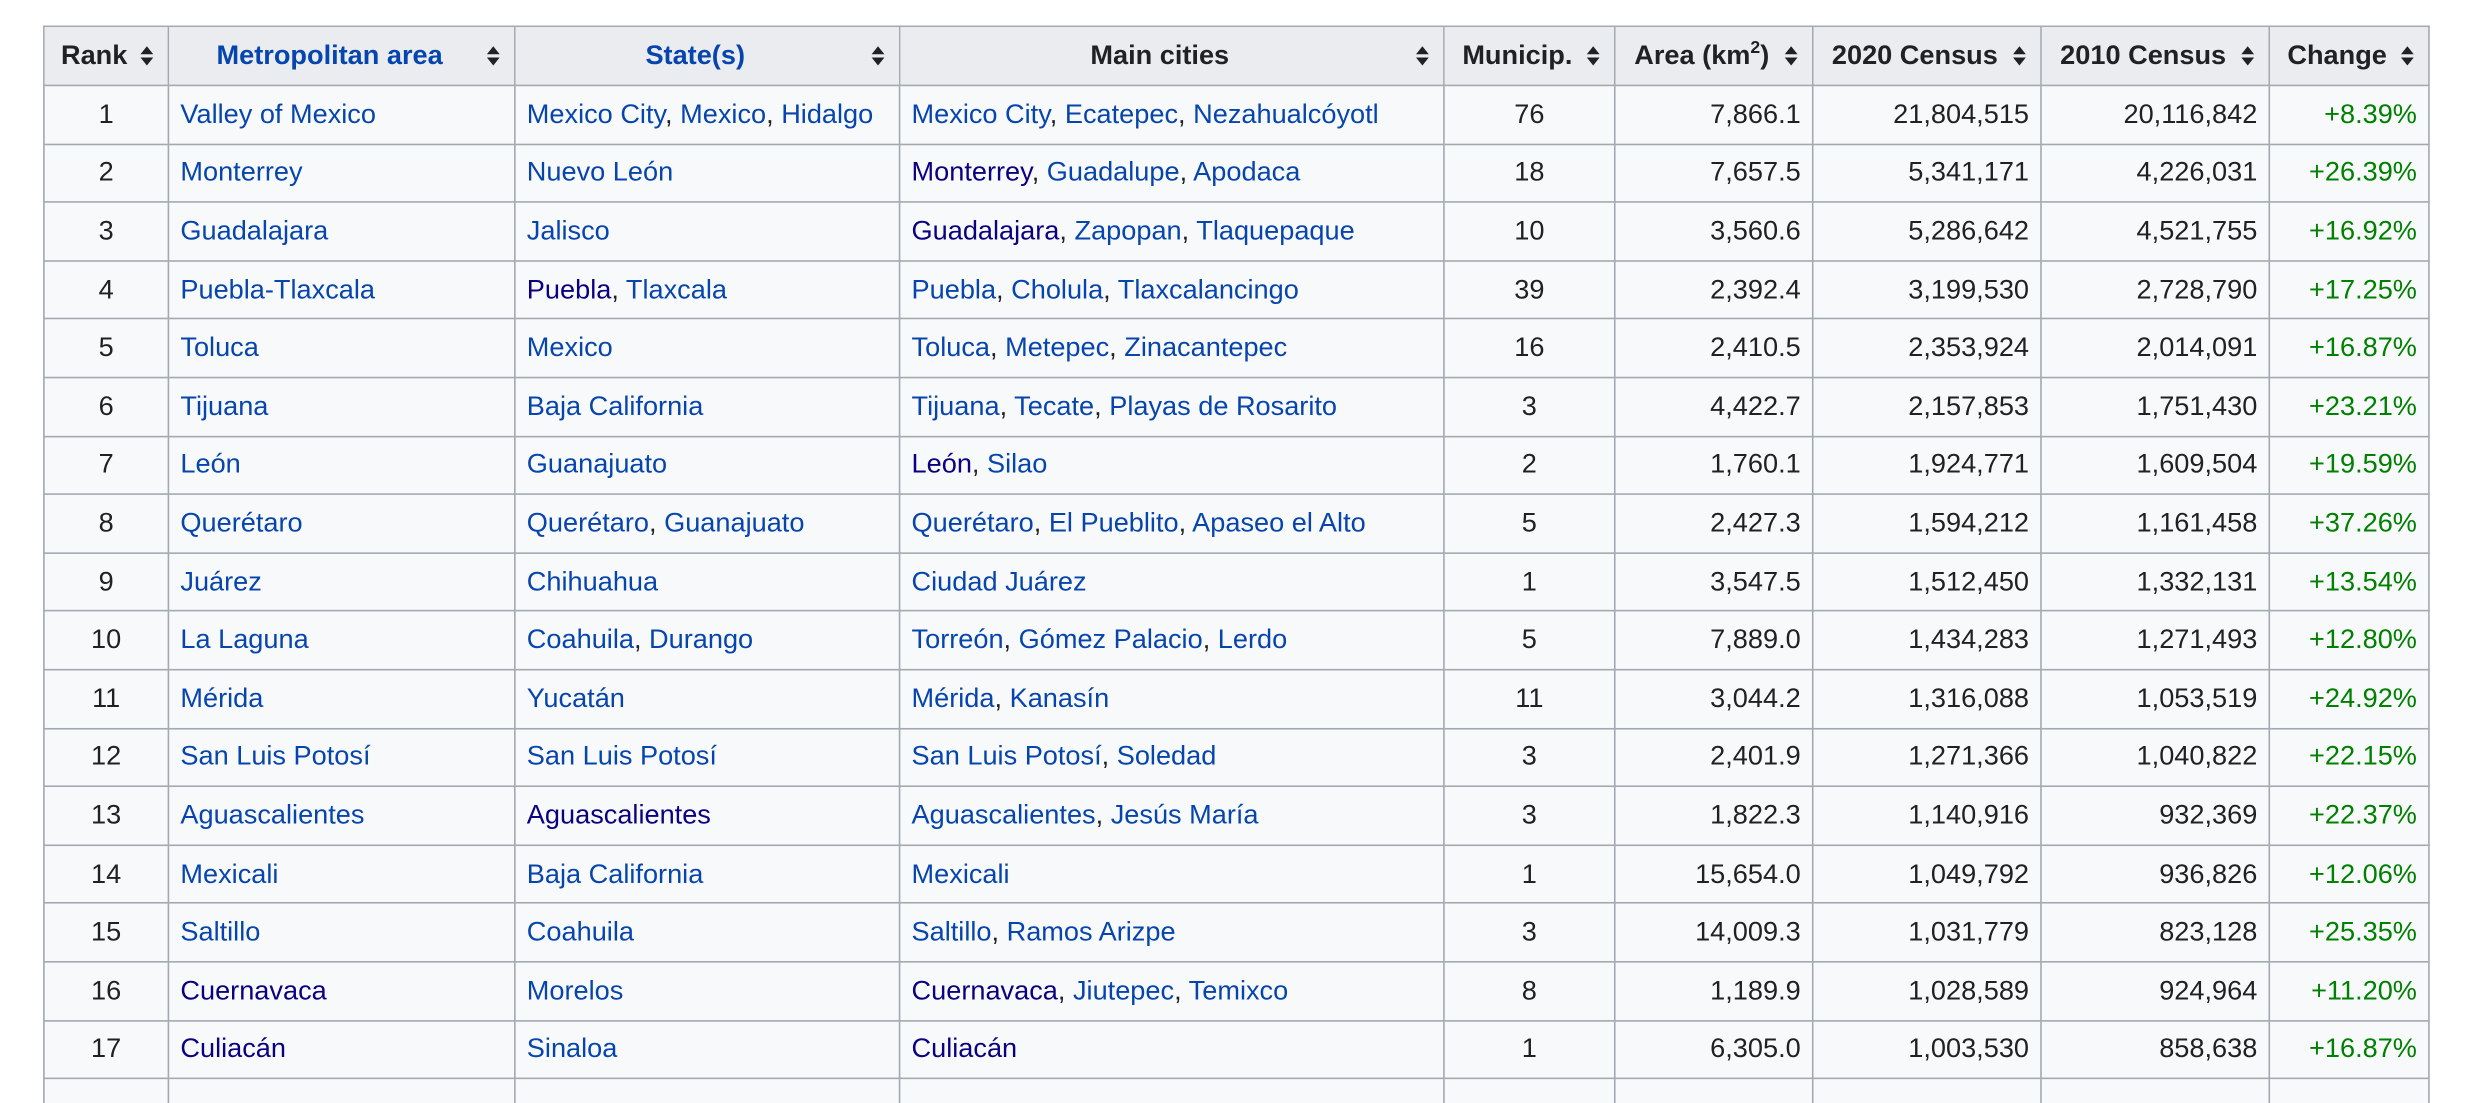 Image resolution: width=2484 pixels, height=1103 pixels. I want to click on city-link: Jiutepec, so click(1123, 990).